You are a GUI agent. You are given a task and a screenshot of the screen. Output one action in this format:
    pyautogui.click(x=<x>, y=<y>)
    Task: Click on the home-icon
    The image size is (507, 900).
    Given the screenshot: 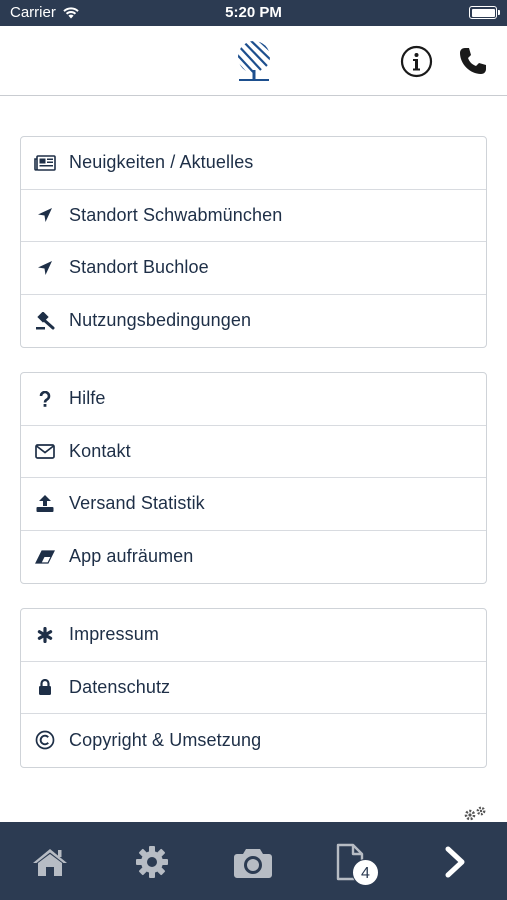 What is the action you would take?
    pyautogui.click(x=50, y=862)
    